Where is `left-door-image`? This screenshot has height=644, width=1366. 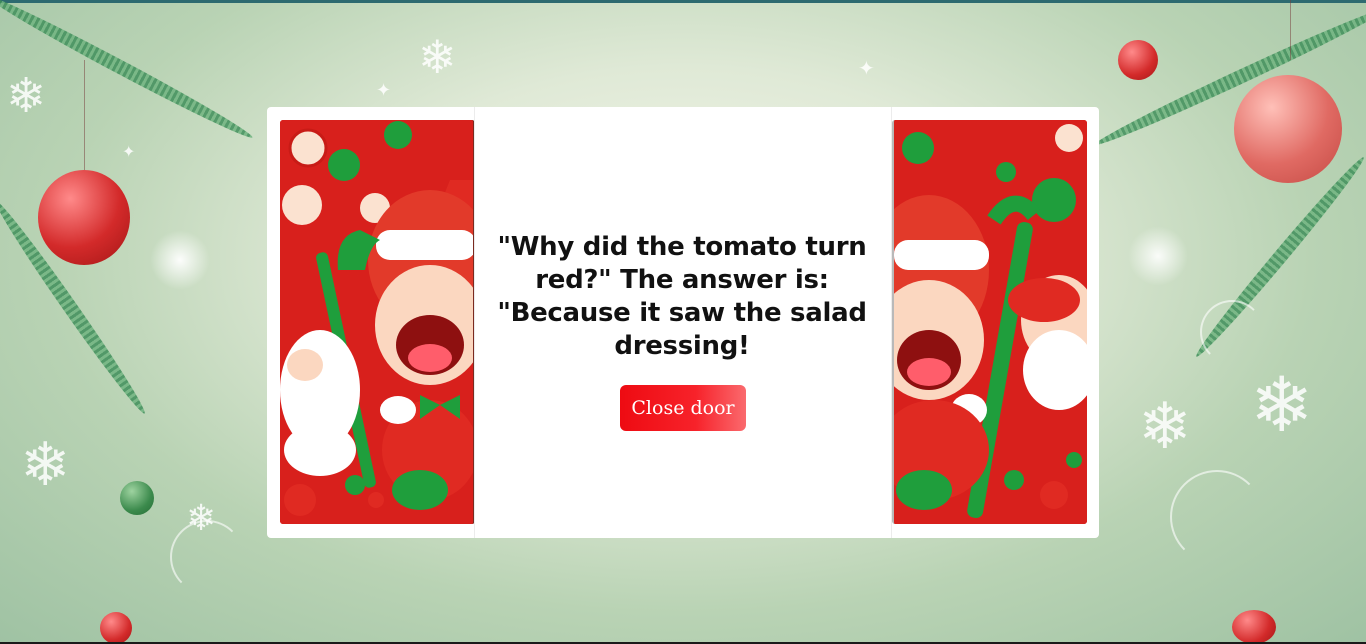
left-door-image is located at coordinates (377, 322).